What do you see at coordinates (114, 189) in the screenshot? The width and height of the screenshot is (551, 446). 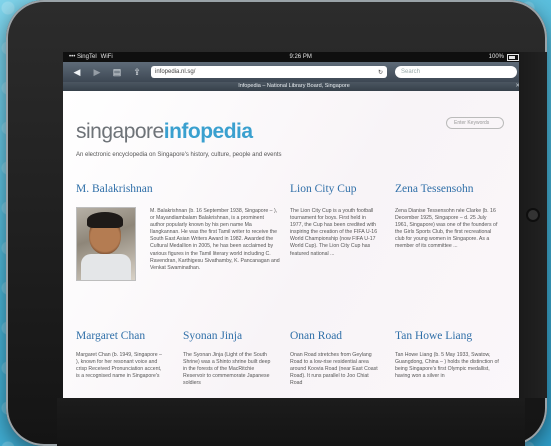 I see `article-title: M. Balakrishnan` at bounding box center [114, 189].